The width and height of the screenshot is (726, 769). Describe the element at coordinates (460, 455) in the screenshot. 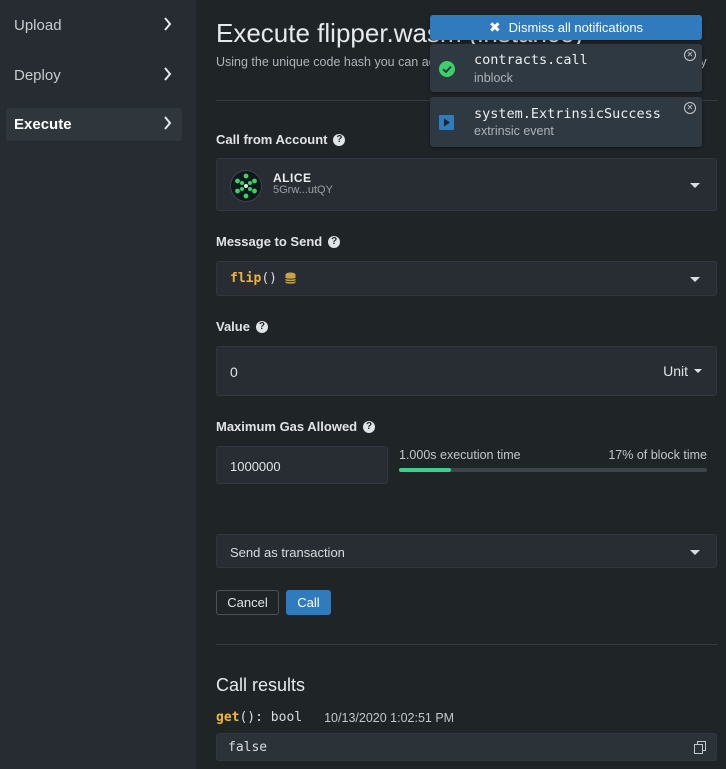

I see `exec-time-label: 1.000s execution time` at that location.